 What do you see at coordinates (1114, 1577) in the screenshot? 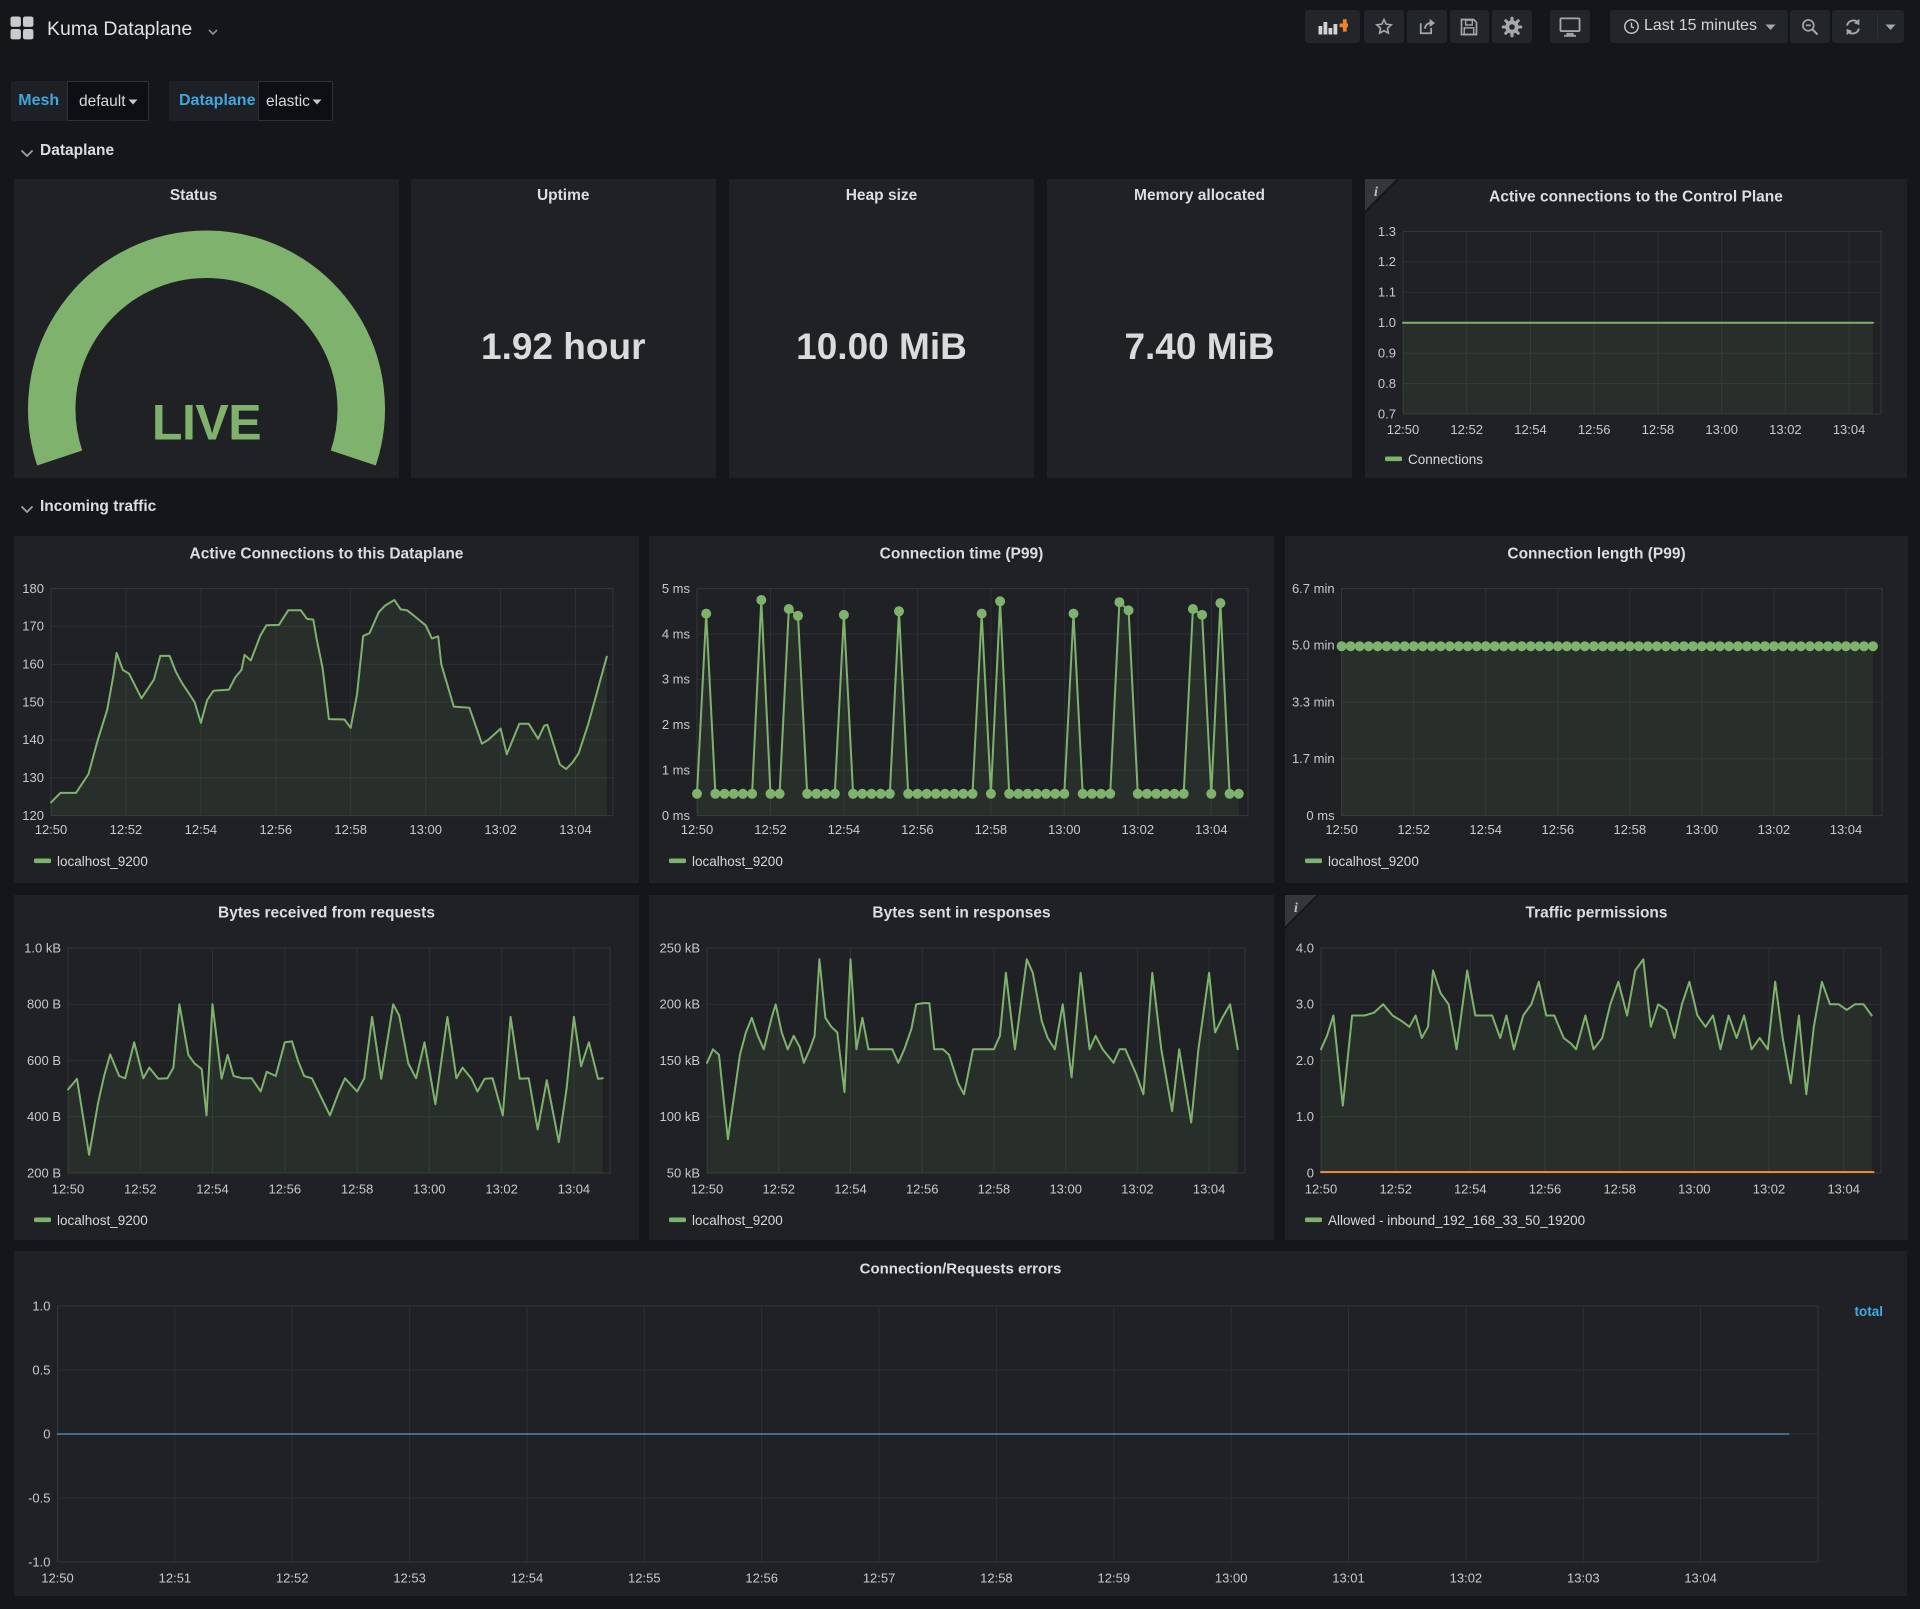
I see `svg-text: 12:59` at bounding box center [1114, 1577].